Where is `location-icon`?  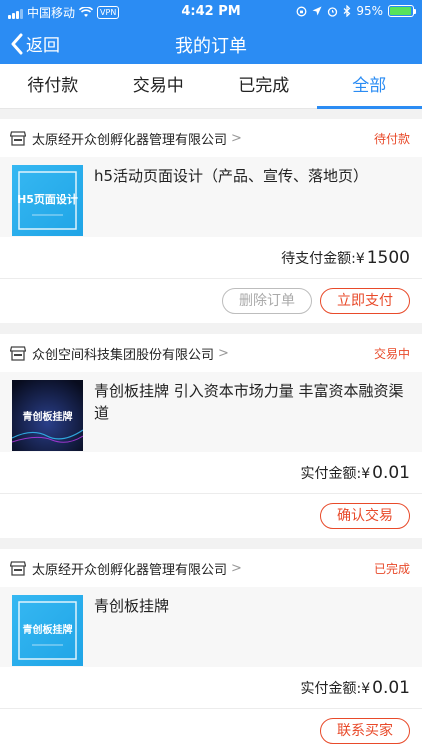
location-icon is located at coordinates (317, 11).